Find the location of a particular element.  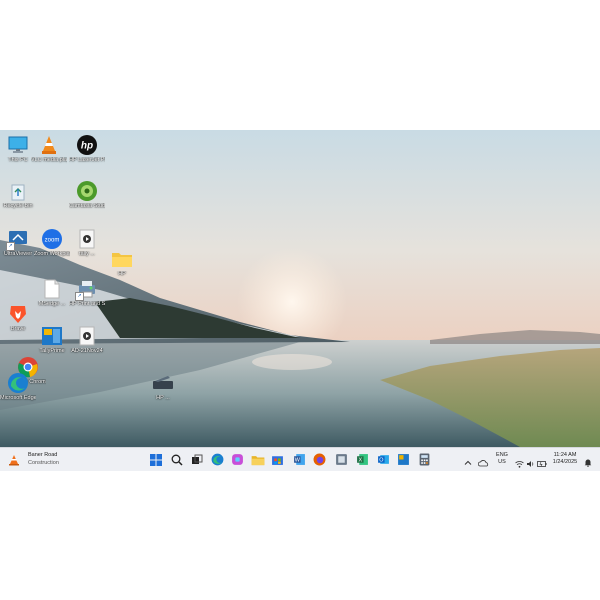

app-edge is located at coordinates (217, 459).